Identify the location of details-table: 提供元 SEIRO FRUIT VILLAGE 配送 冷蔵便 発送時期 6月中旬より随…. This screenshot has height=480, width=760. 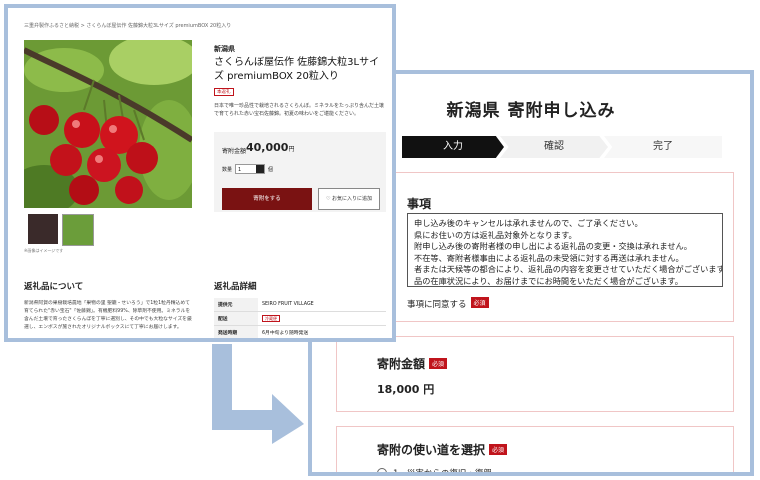
(300, 320).